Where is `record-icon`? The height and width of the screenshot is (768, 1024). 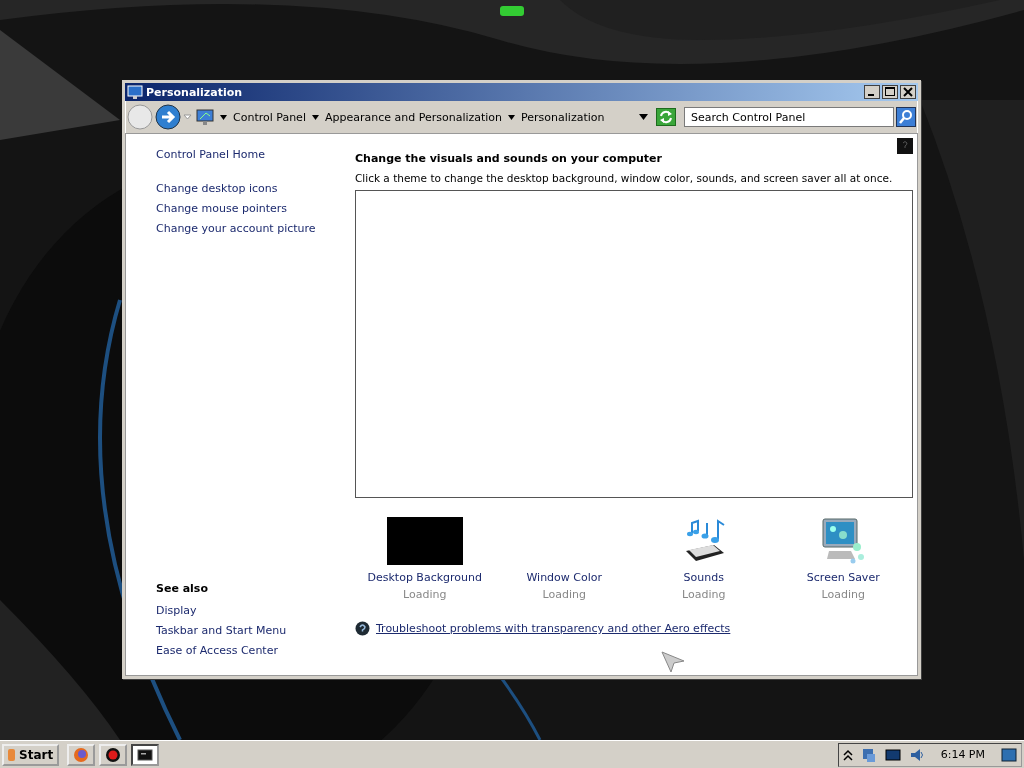 record-icon is located at coordinates (113, 754).